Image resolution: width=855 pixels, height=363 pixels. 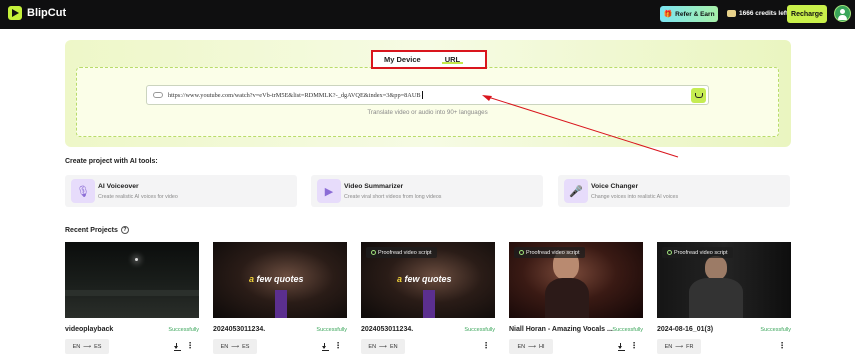 What do you see at coordinates (393, 346) in the screenshot?
I see `target-language: EN` at bounding box center [393, 346].